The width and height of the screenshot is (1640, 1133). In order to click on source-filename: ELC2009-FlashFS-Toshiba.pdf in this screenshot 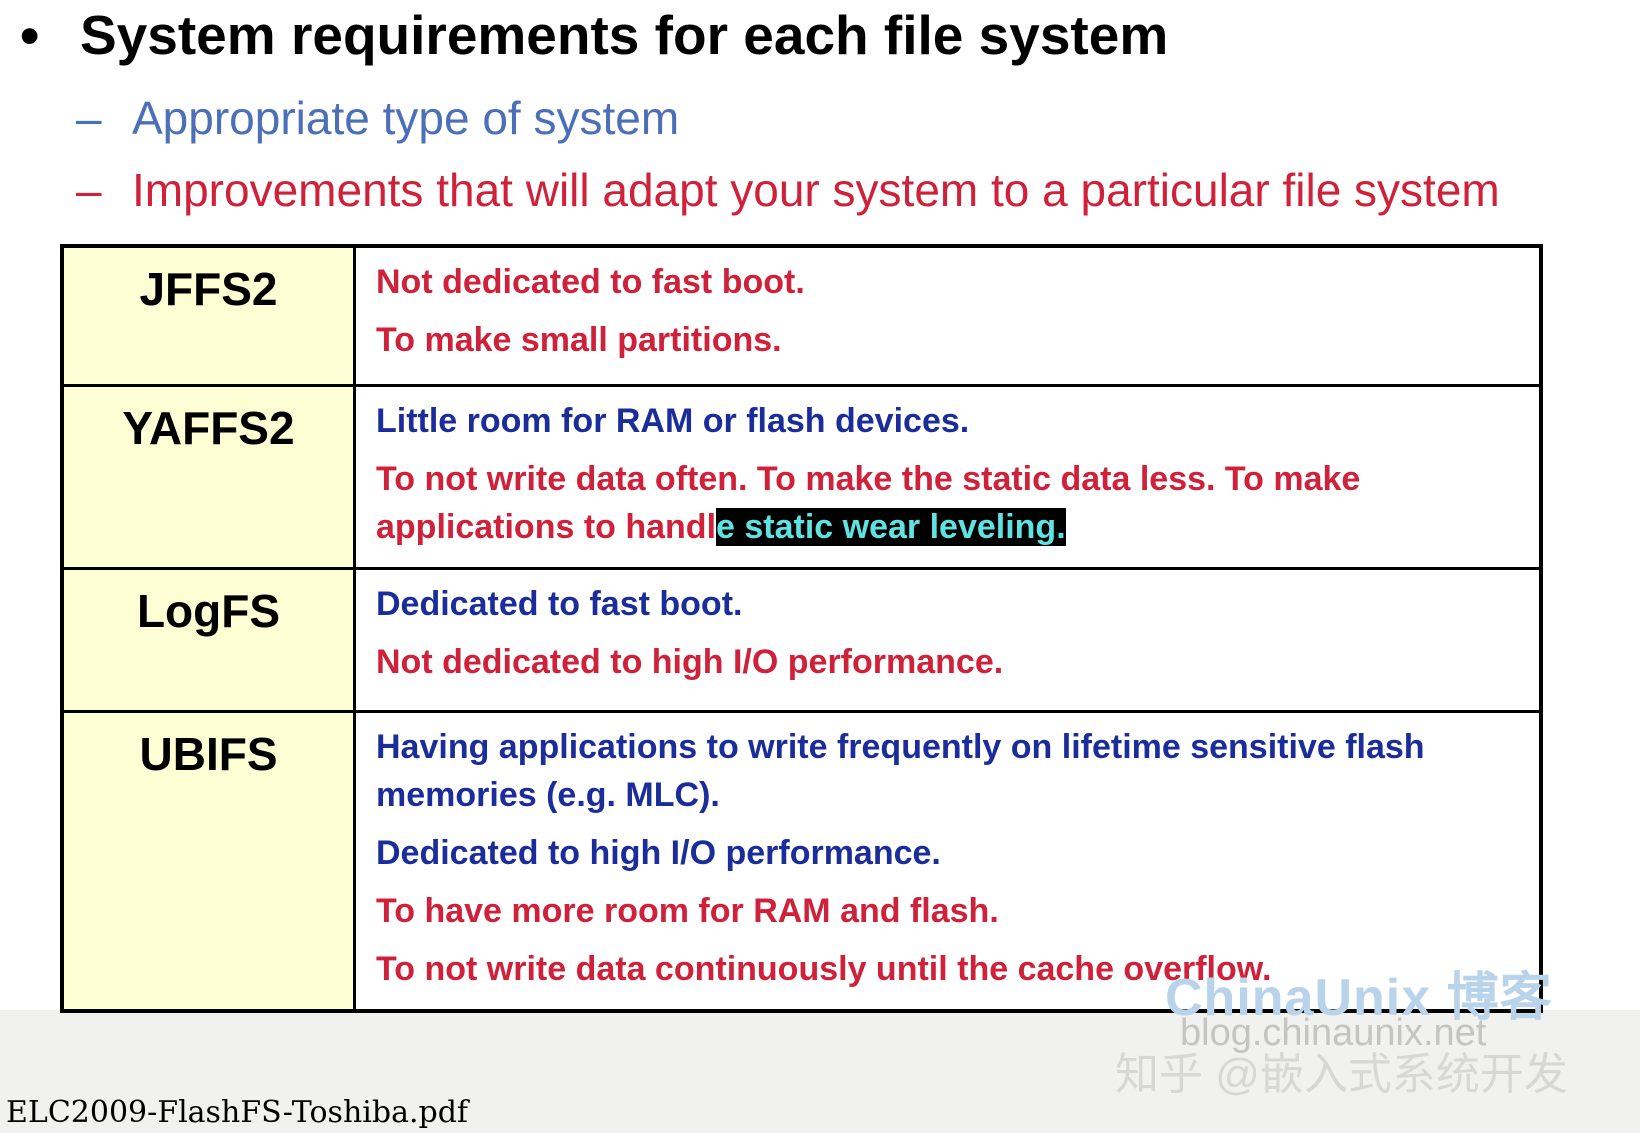, I will do `click(237, 1112)`.